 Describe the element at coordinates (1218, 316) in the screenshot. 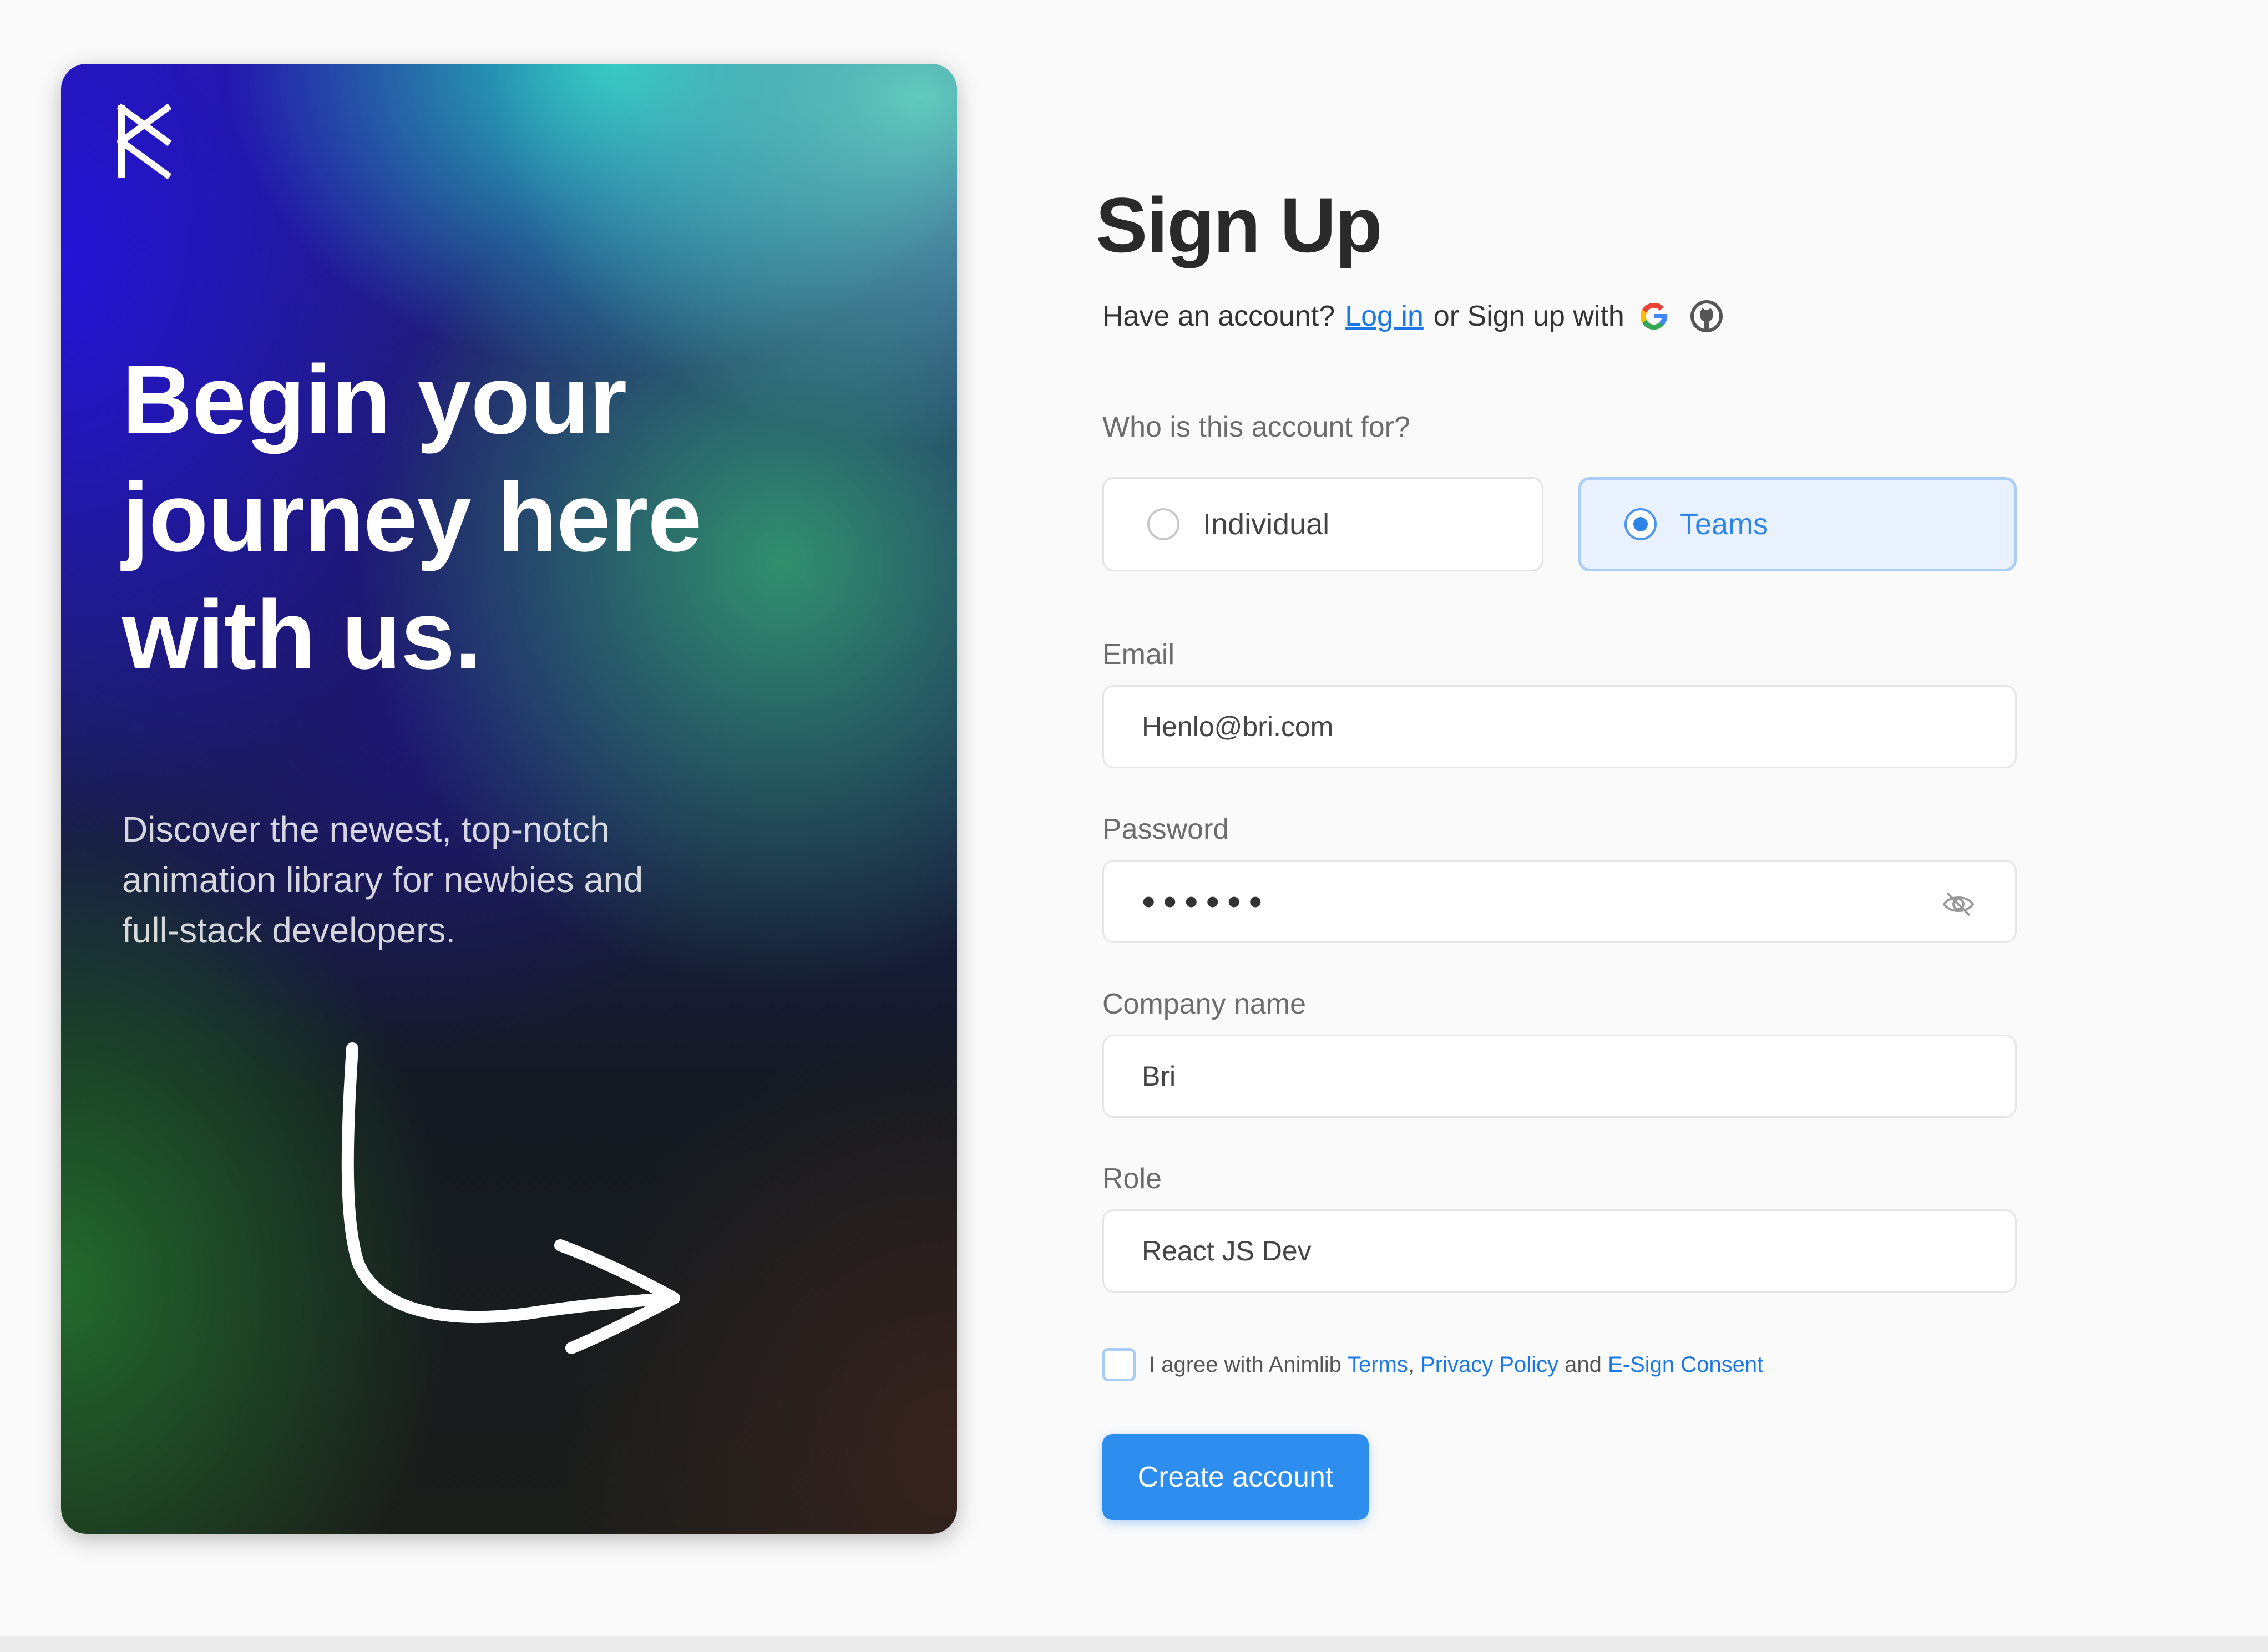

I see `have-account-text: Have an account?` at that location.